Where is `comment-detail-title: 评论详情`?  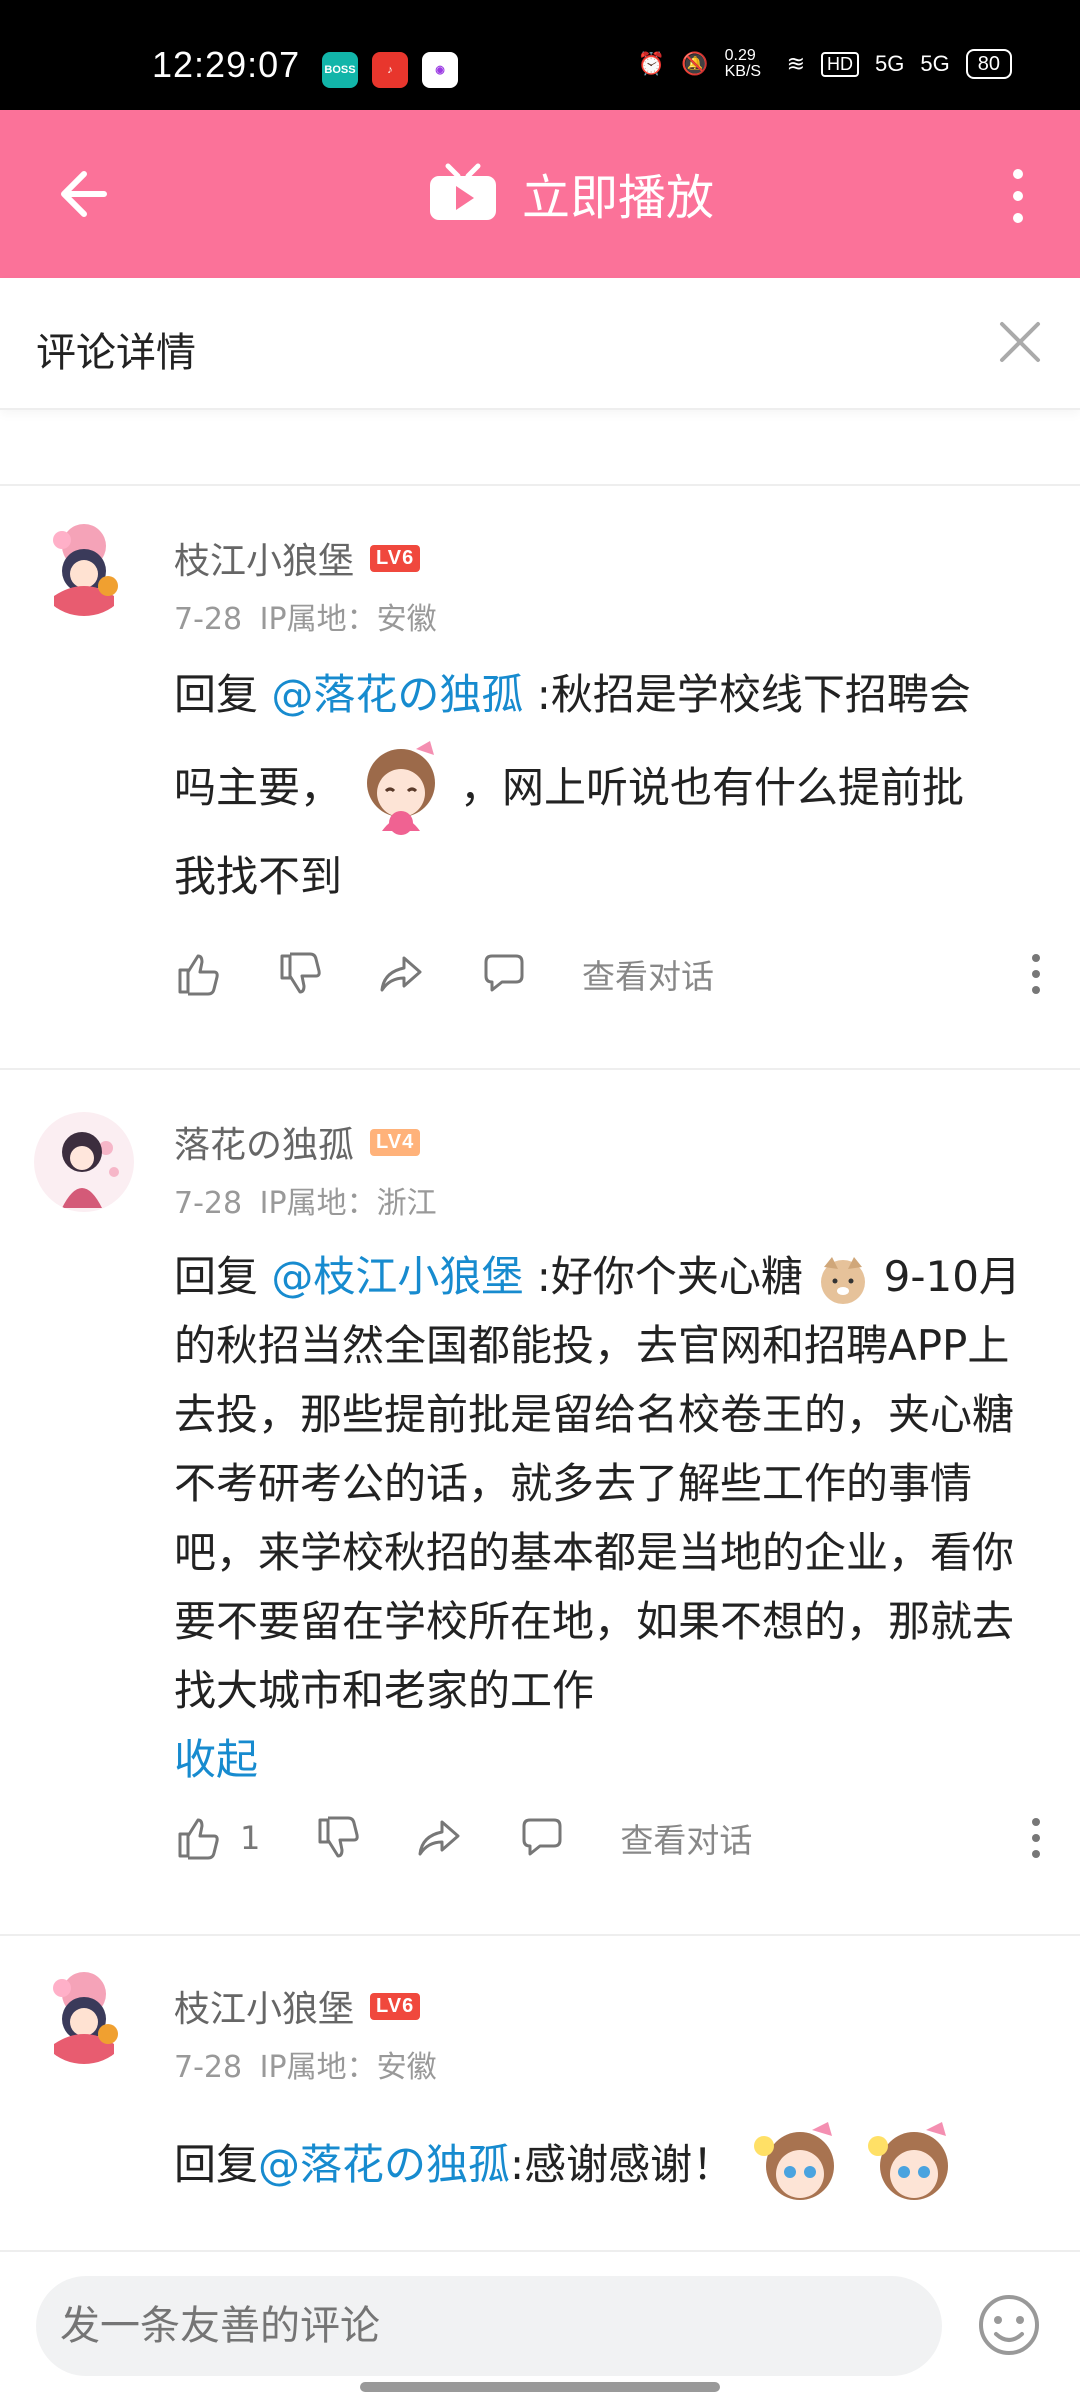 comment-detail-title: 评论详情 is located at coordinates (116, 353).